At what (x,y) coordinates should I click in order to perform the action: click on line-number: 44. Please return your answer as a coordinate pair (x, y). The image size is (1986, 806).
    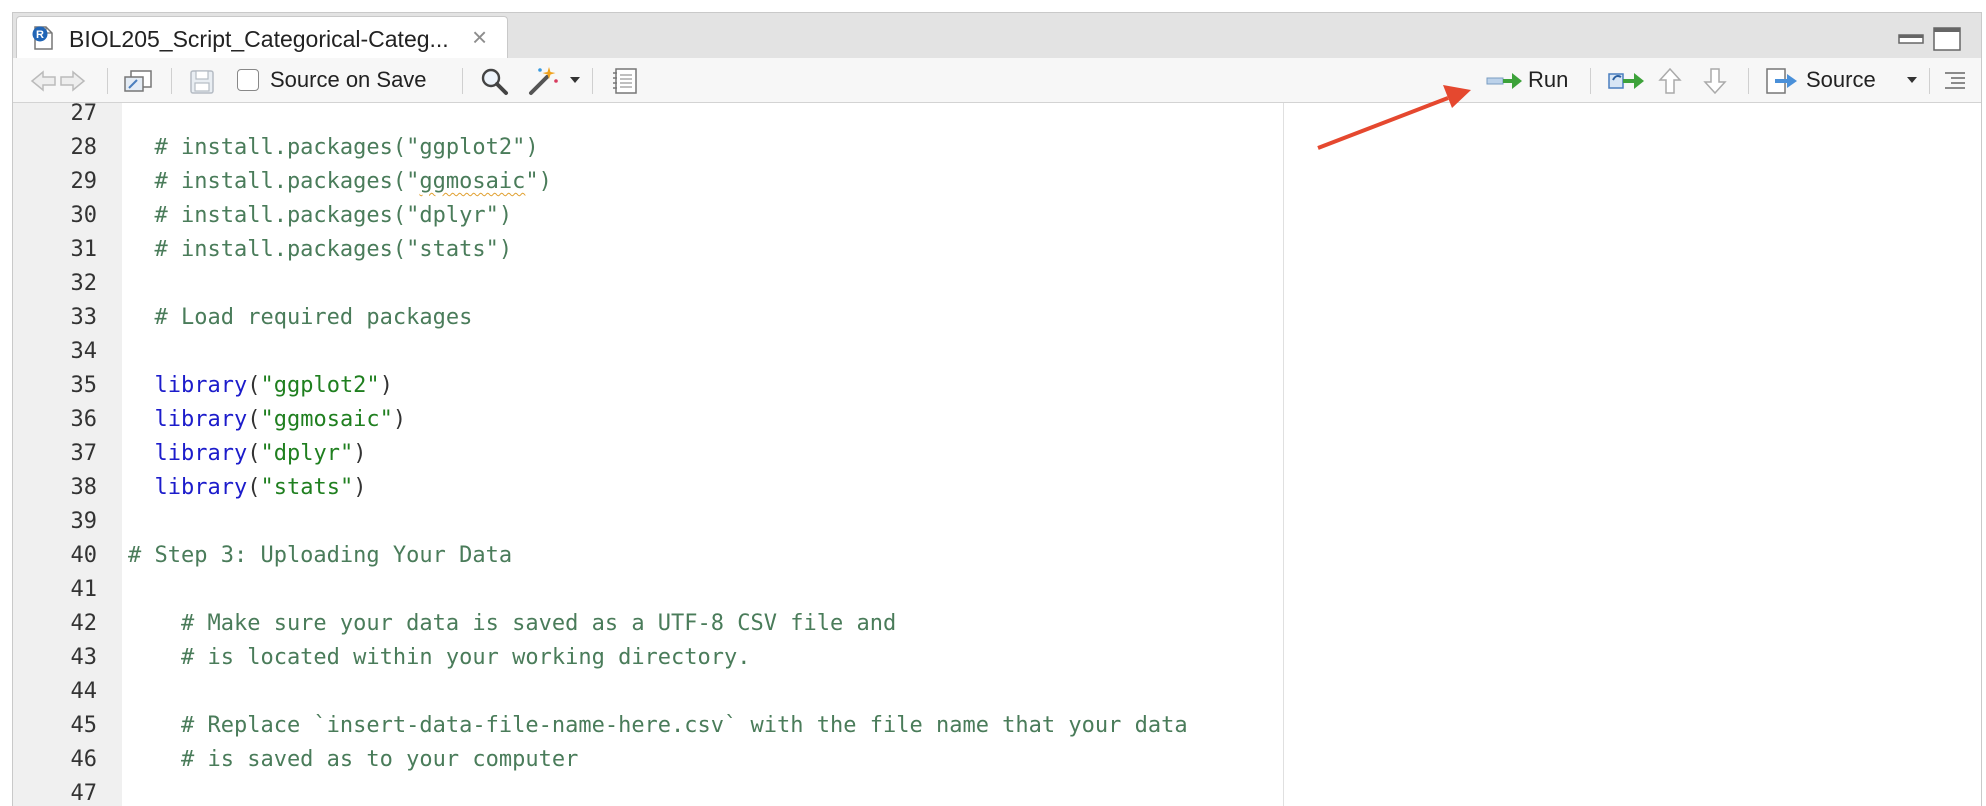
    Looking at the image, I should click on (84, 691).